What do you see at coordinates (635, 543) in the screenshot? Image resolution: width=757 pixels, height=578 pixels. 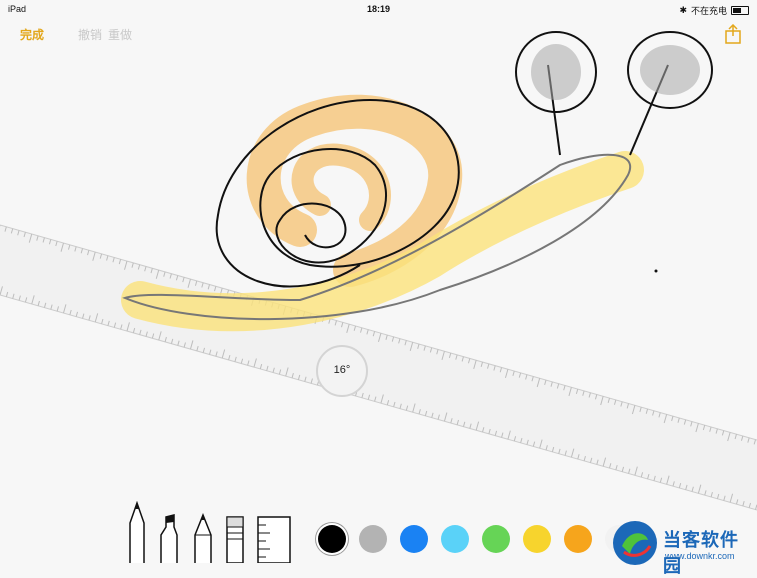 I see `watermark-logo-icon` at bounding box center [635, 543].